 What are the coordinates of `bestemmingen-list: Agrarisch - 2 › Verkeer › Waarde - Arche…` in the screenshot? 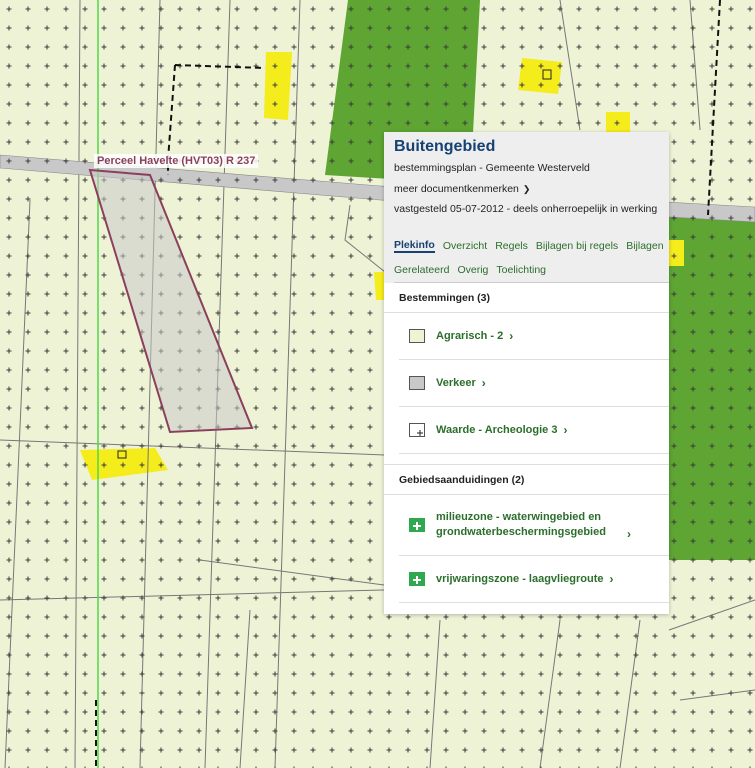 It's located at (526, 389).